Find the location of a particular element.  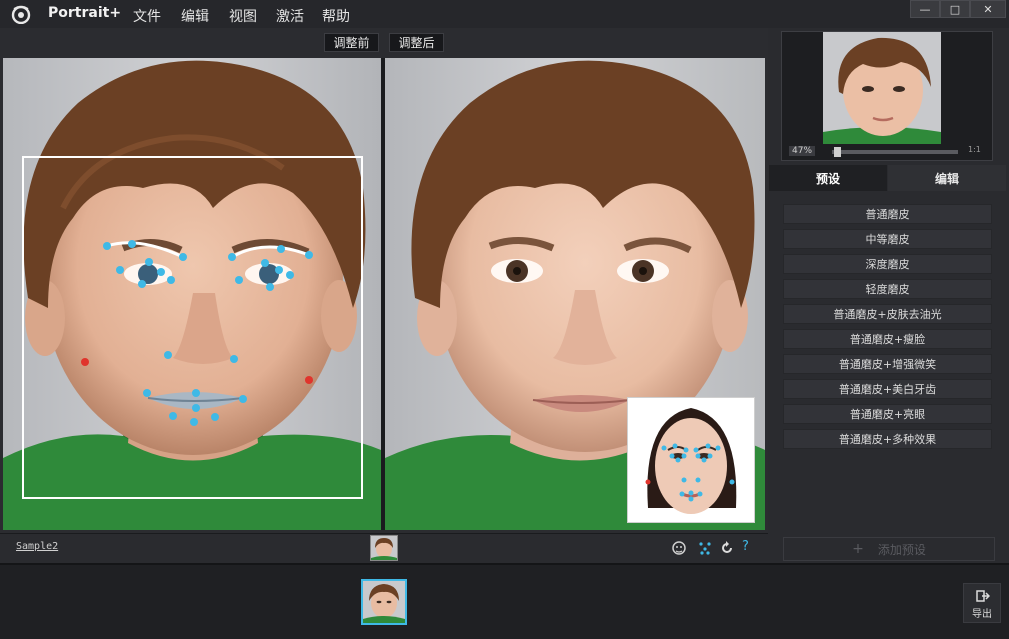

reference-face-inset is located at coordinates (691, 460).